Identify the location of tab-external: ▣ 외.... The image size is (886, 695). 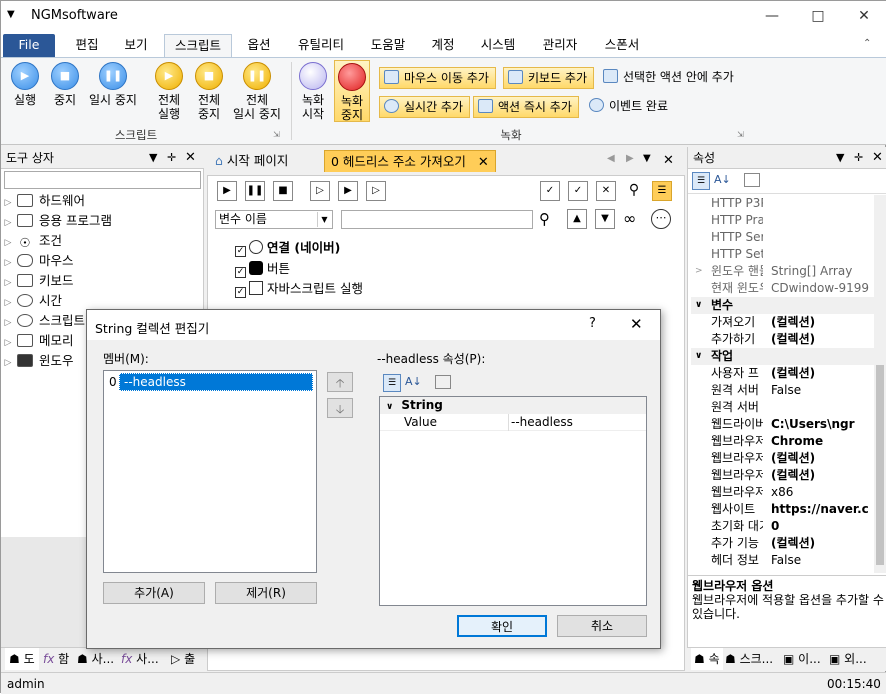
(848, 659).